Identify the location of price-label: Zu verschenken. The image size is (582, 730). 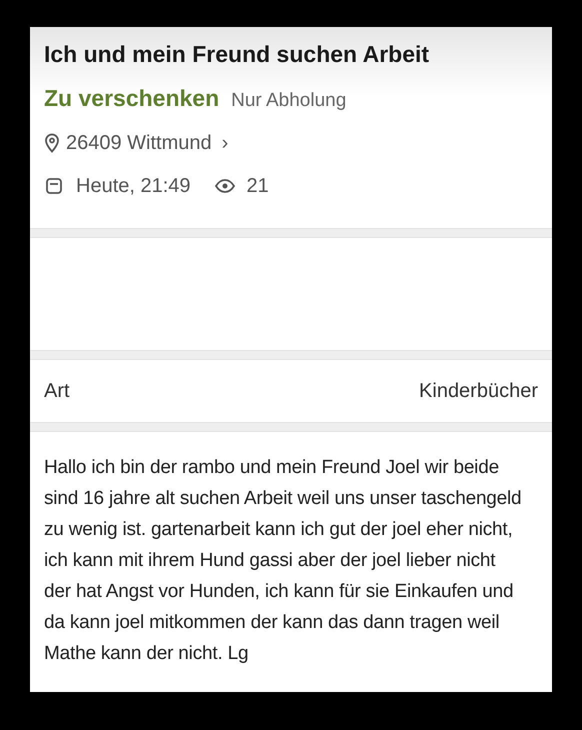
(132, 98).